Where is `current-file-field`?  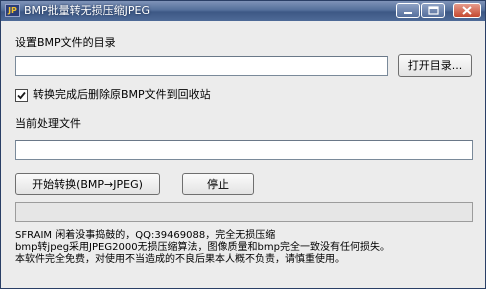
current-file-field is located at coordinates (244, 150).